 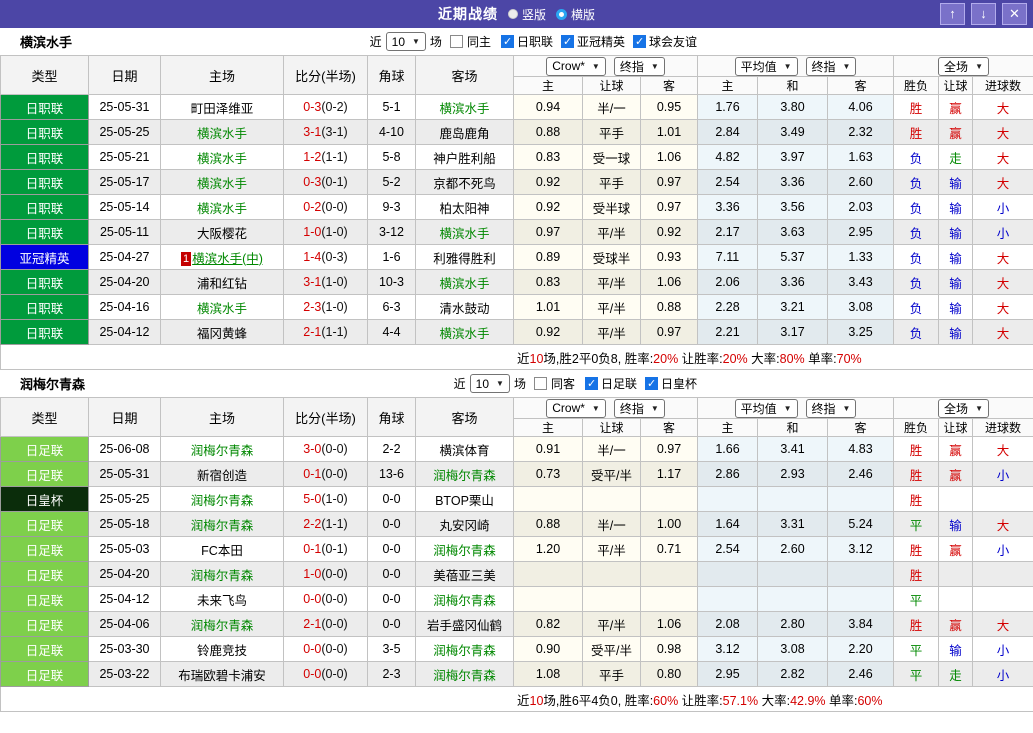 What do you see at coordinates (464, 576) in the screenshot?
I see `team-link: 美蓓亚三美` at bounding box center [464, 576].